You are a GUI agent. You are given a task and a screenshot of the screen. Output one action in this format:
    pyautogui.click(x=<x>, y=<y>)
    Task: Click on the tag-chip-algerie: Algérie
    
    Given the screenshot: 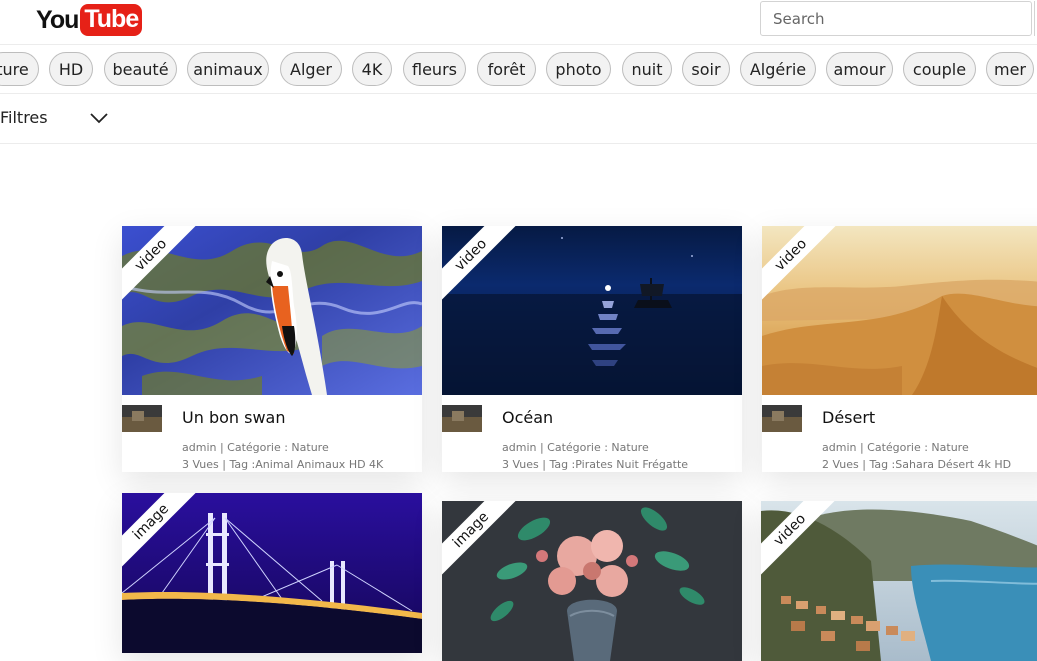 What is the action you would take?
    pyautogui.click(x=778, y=69)
    